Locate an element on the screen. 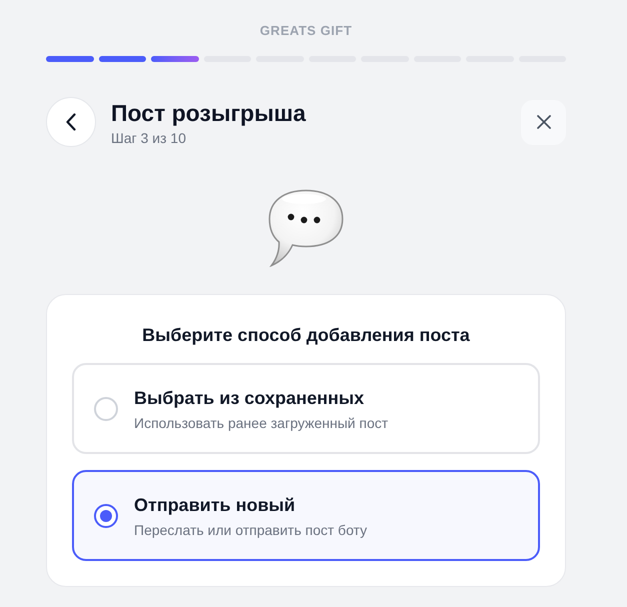 This screenshot has height=607, width=627. radio-option: Выбрать из сохраненных Использовать ранее загруженный пост is located at coordinates (306, 408).